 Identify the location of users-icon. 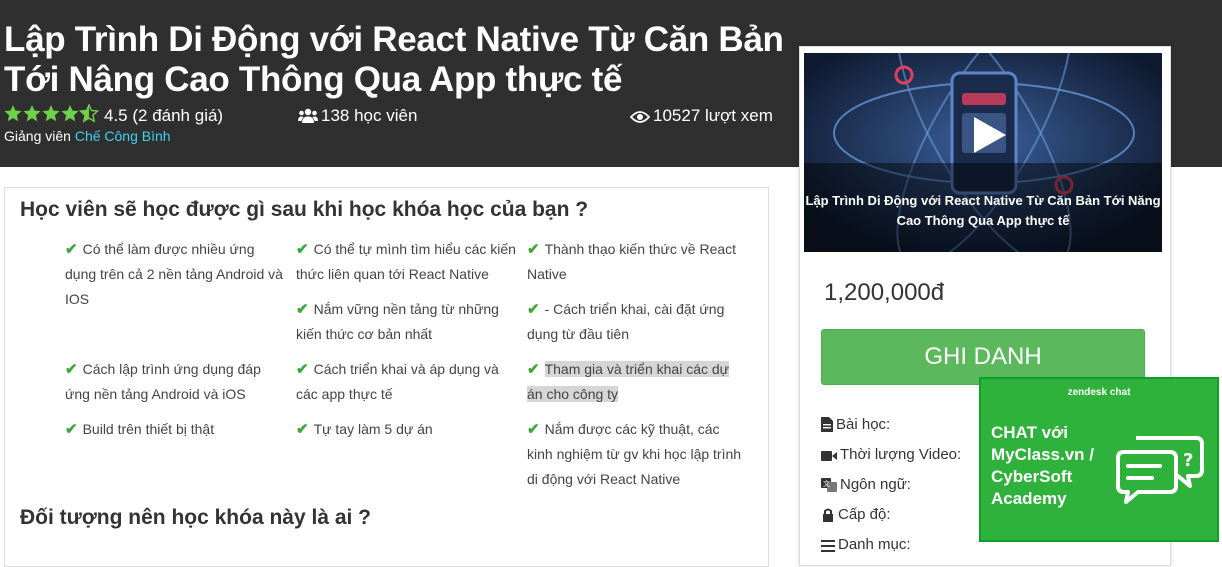
(308, 115).